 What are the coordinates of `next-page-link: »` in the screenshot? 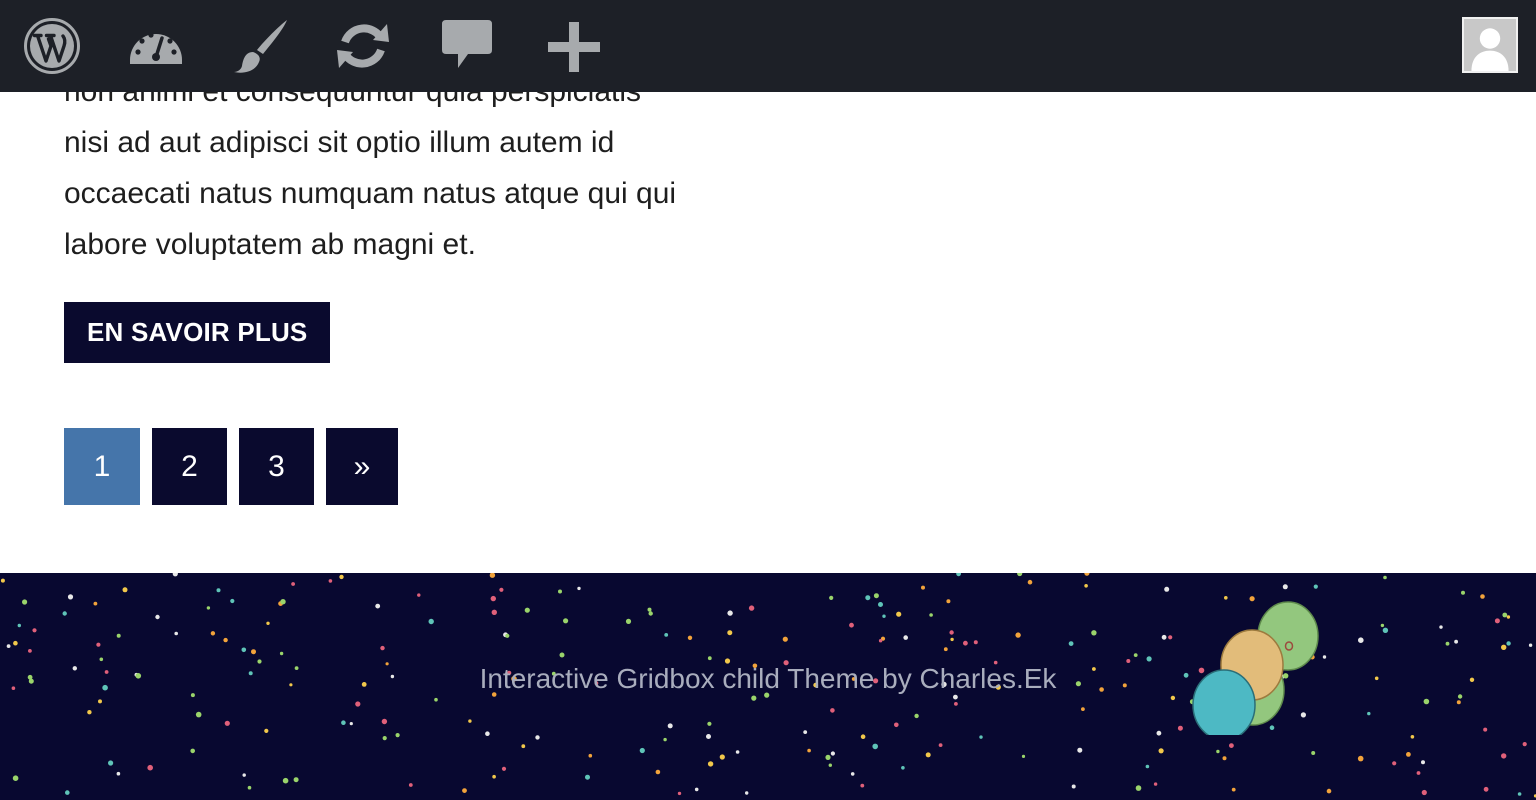 It's located at (362, 466).